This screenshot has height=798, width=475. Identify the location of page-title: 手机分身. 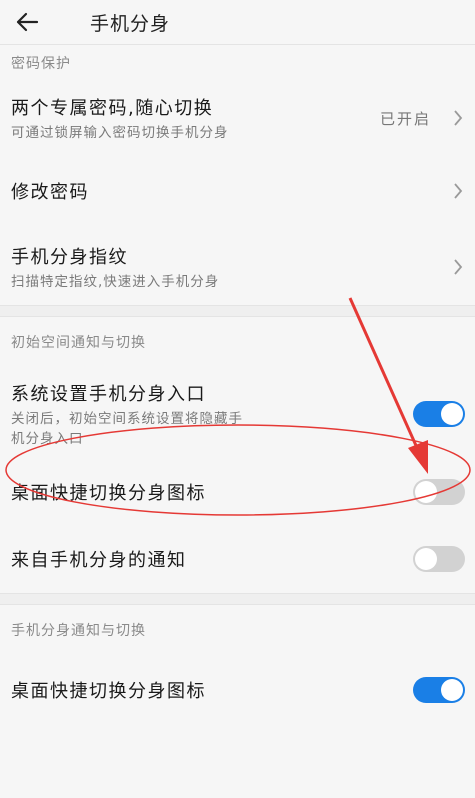
(130, 23).